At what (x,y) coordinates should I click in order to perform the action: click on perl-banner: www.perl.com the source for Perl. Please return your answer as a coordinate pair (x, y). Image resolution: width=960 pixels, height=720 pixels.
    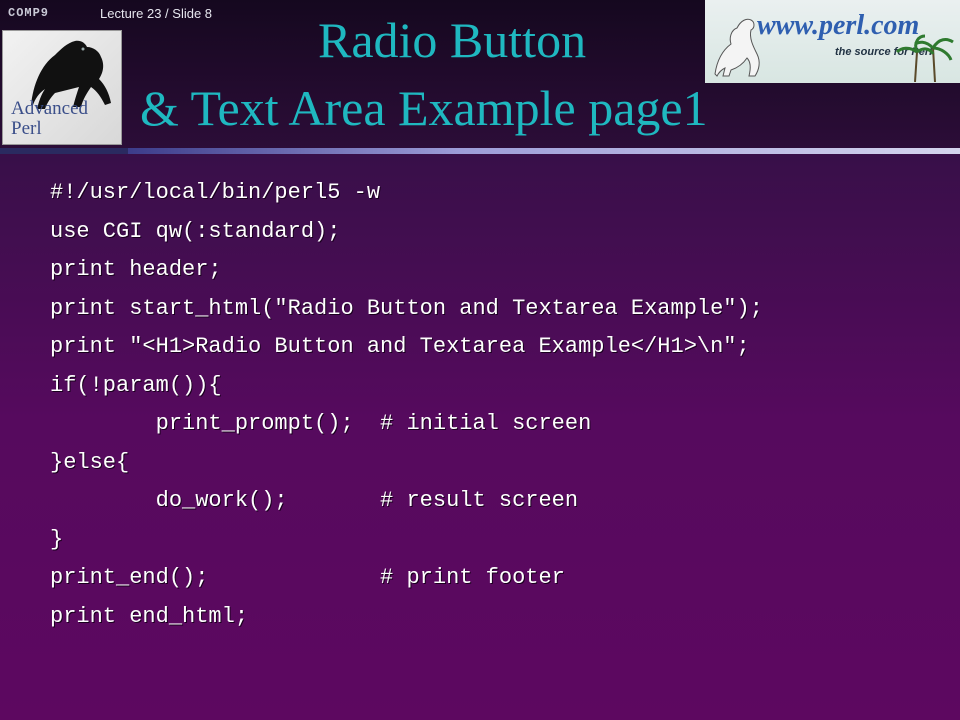
    Looking at the image, I should click on (832, 41).